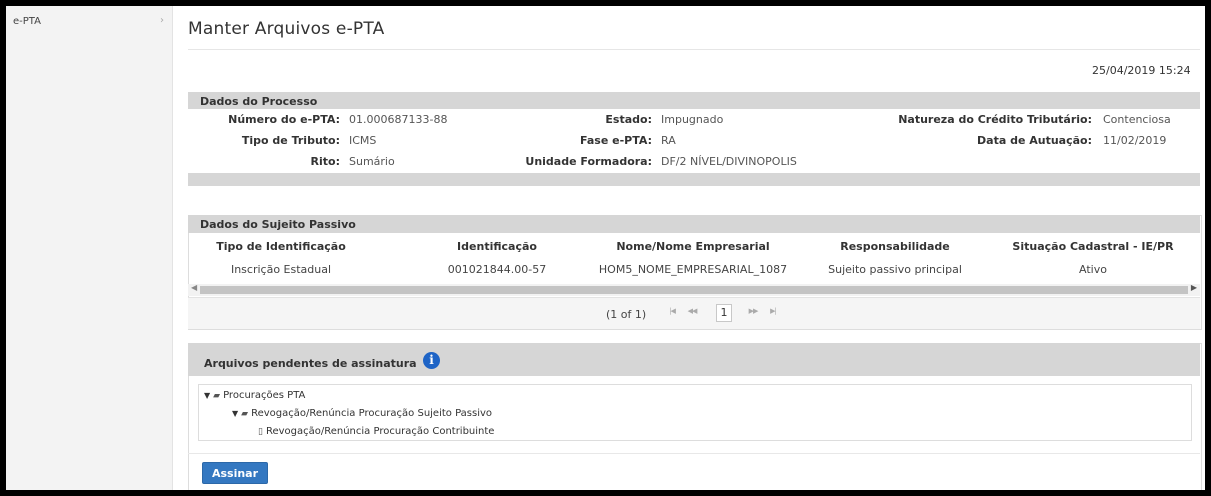 This screenshot has height=496, width=1211. I want to click on numero-value: 01.000687133-88, so click(398, 119).